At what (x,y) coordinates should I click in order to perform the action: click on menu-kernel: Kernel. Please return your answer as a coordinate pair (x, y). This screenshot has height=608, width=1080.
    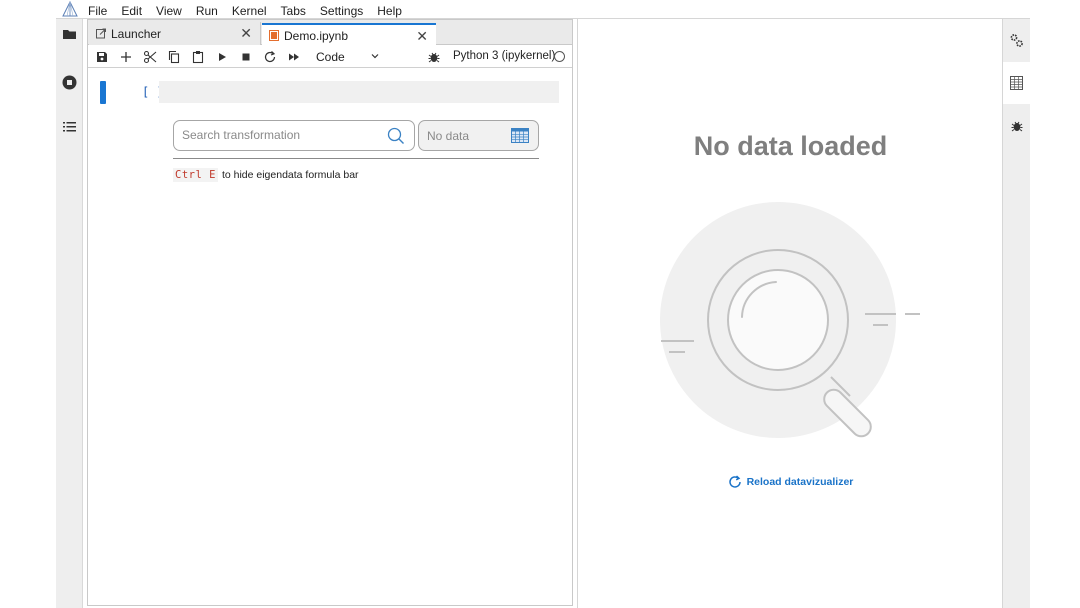
    Looking at the image, I should click on (249, 11).